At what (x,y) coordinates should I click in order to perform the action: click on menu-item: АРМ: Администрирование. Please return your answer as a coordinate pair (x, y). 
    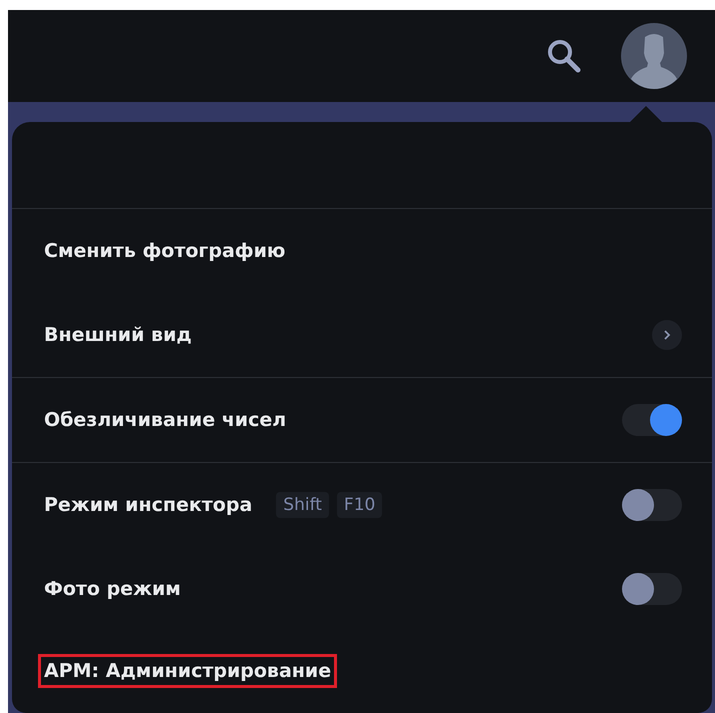
    Looking at the image, I should click on (188, 671).